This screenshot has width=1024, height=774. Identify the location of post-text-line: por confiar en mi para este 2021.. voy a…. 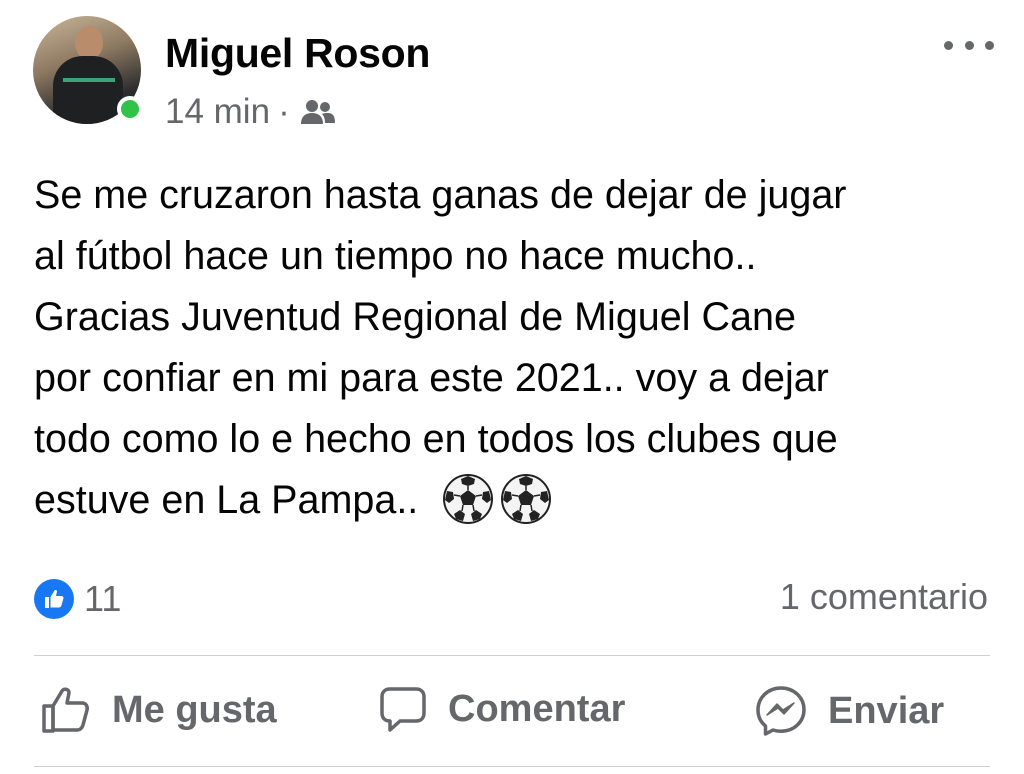
(431, 378).